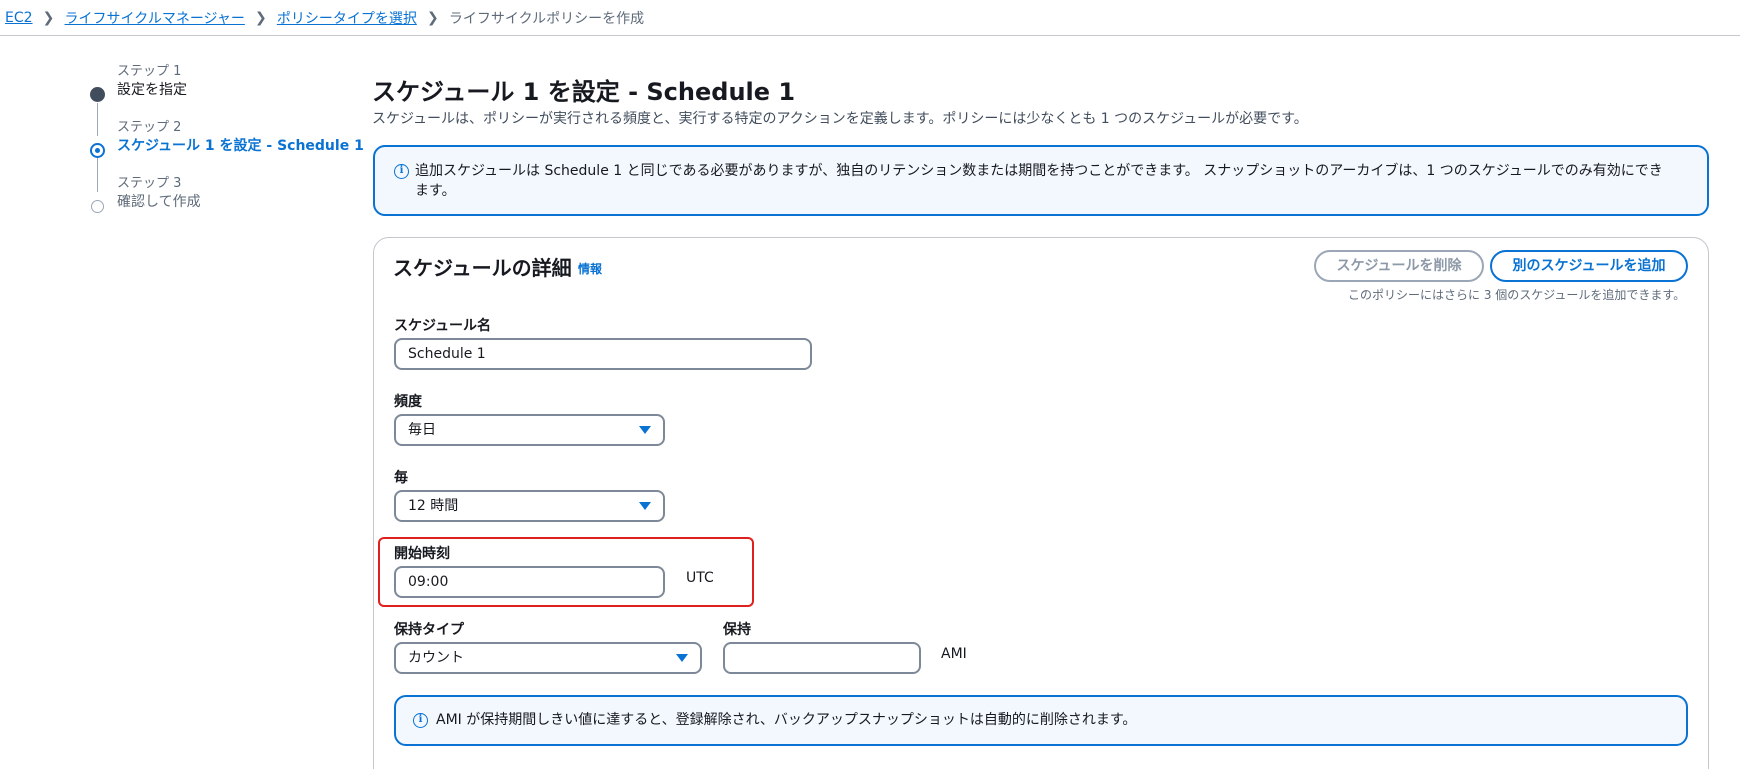  What do you see at coordinates (436, 658) in the screenshot?
I see `retention-type-value: カウント` at bounding box center [436, 658].